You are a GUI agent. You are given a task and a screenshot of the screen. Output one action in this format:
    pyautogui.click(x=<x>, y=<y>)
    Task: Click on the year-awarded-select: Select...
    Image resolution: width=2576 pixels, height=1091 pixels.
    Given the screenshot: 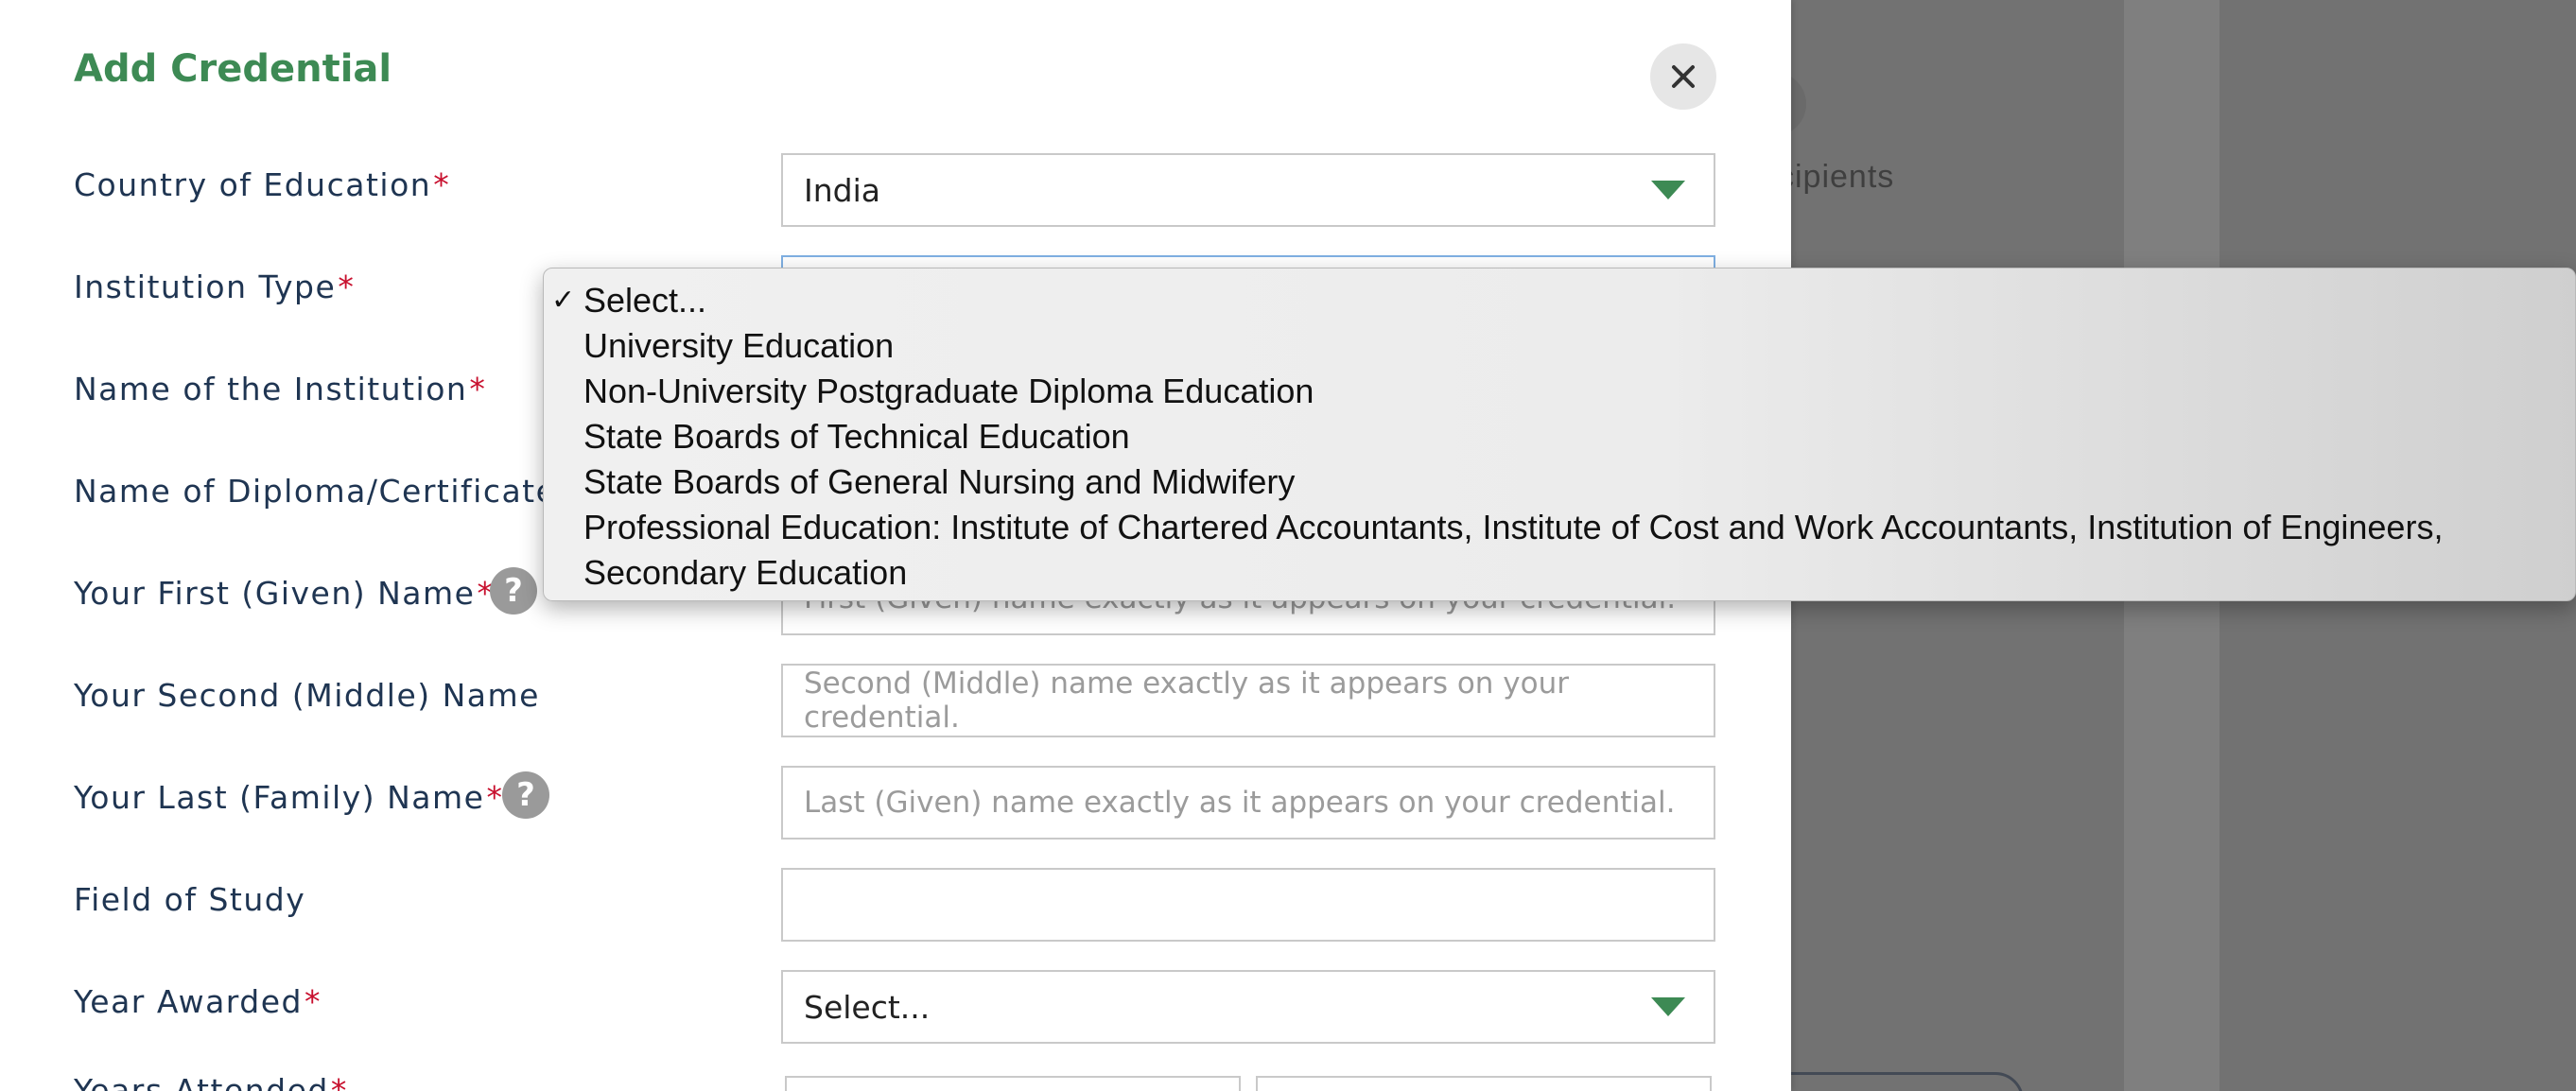 What is the action you would take?
    pyautogui.click(x=1248, y=1007)
    